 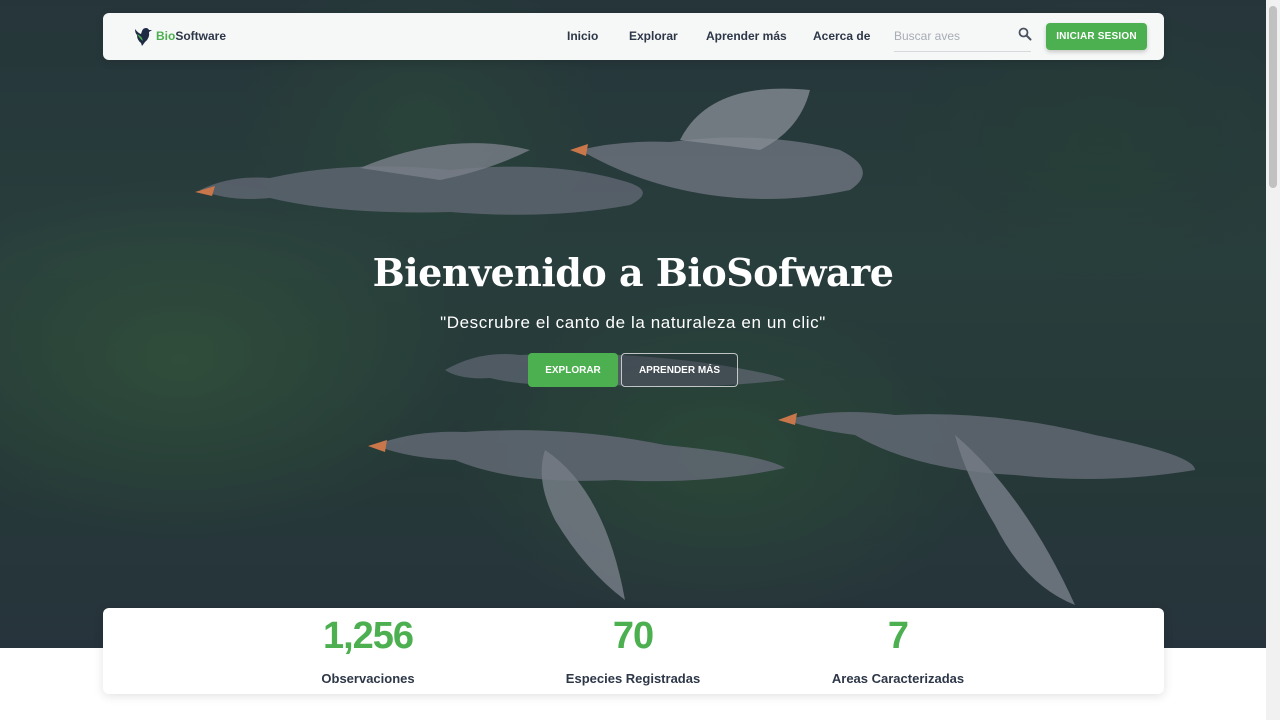 I want to click on explore-button: EXPLORAR, so click(x=573, y=370).